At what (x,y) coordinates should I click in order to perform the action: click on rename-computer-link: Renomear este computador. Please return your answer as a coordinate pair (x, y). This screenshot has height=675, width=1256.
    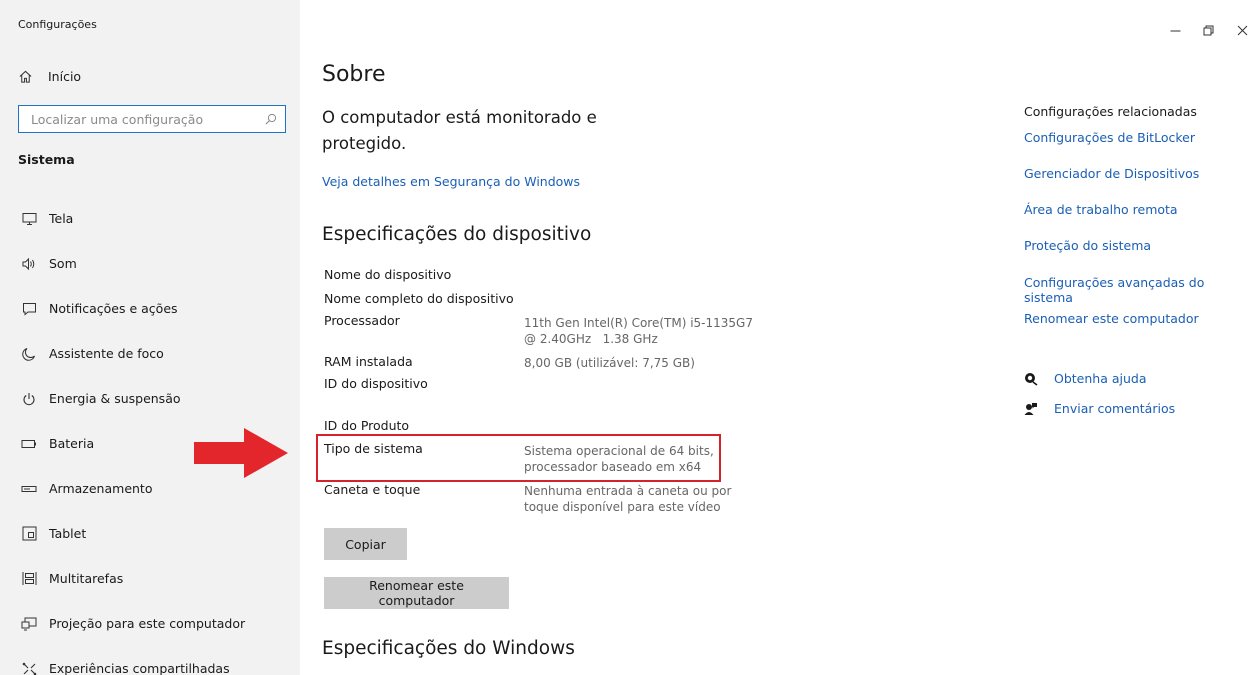
    Looking at the image, I should click on (1111, 318).